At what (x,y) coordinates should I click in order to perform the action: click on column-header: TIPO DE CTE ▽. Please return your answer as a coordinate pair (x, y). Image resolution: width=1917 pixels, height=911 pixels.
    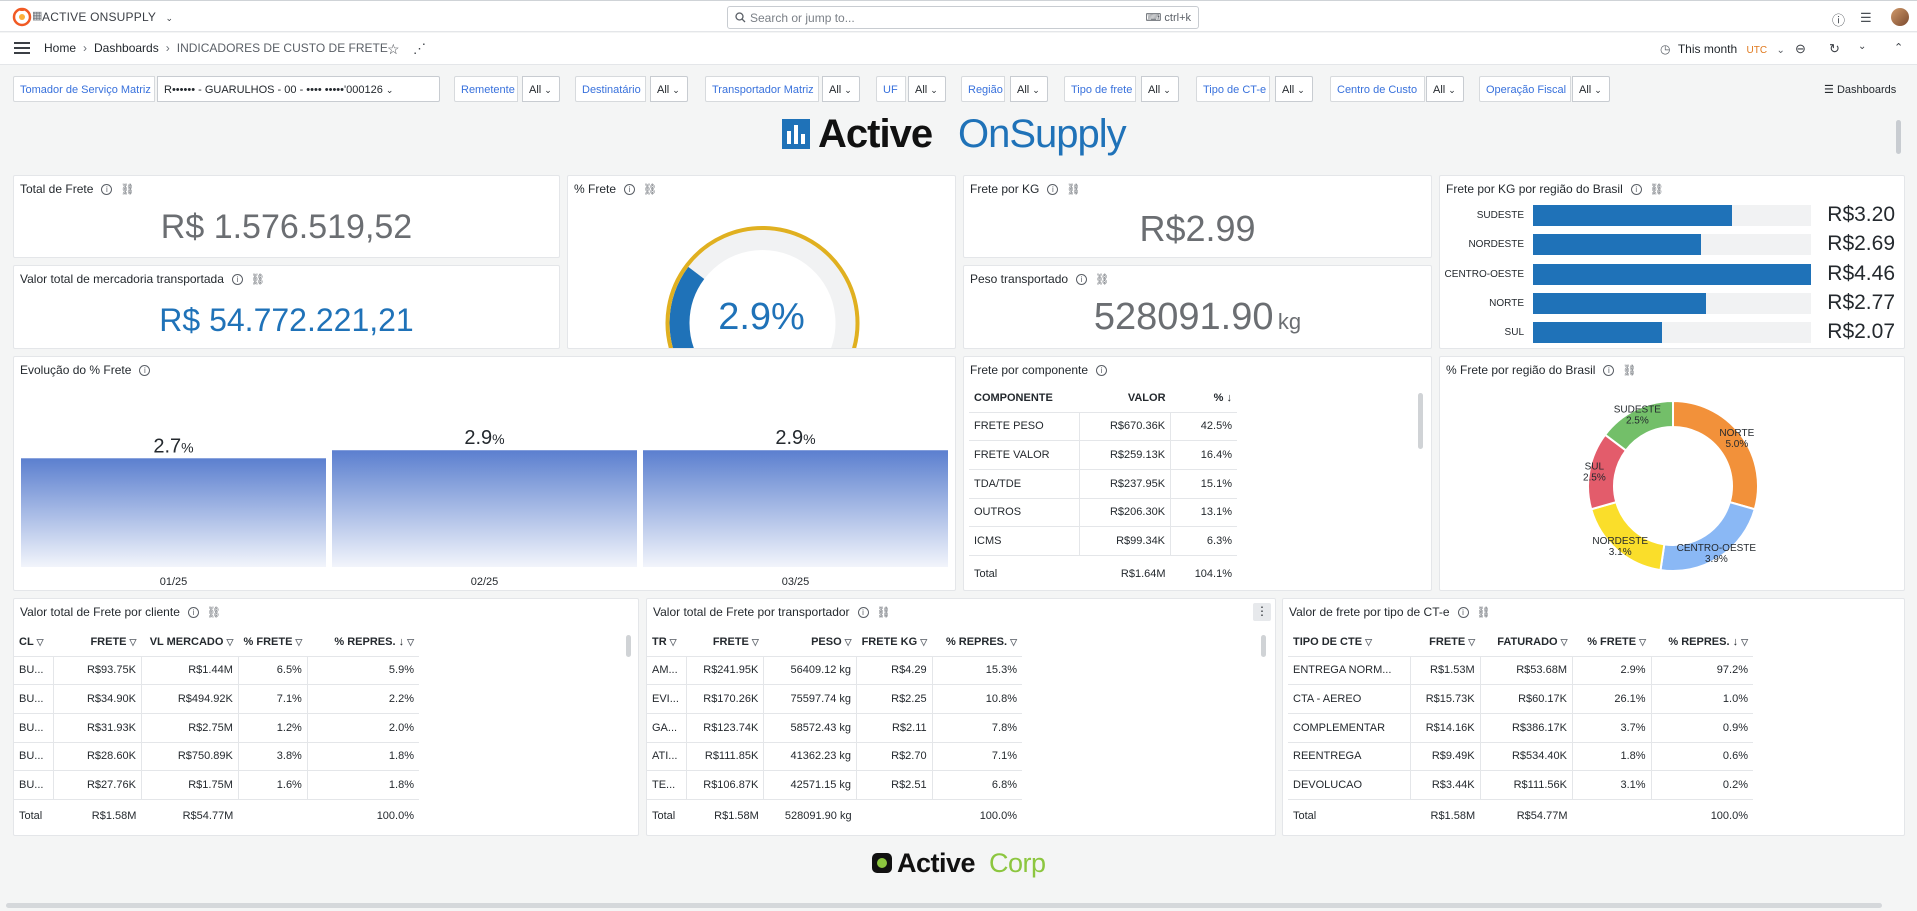
    Looking at the image, I should click on (1349, 643).